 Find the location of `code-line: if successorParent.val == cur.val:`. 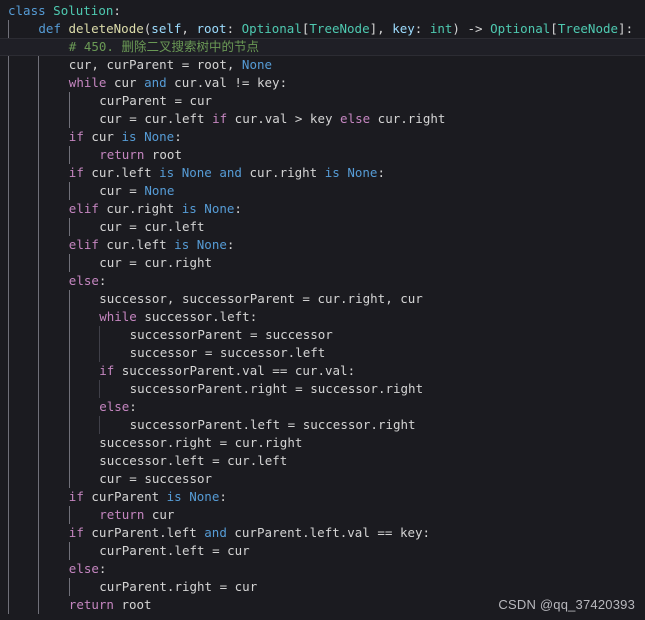

code-line: if successorParent.val == cur.val: is located at coordinates (322, 371).